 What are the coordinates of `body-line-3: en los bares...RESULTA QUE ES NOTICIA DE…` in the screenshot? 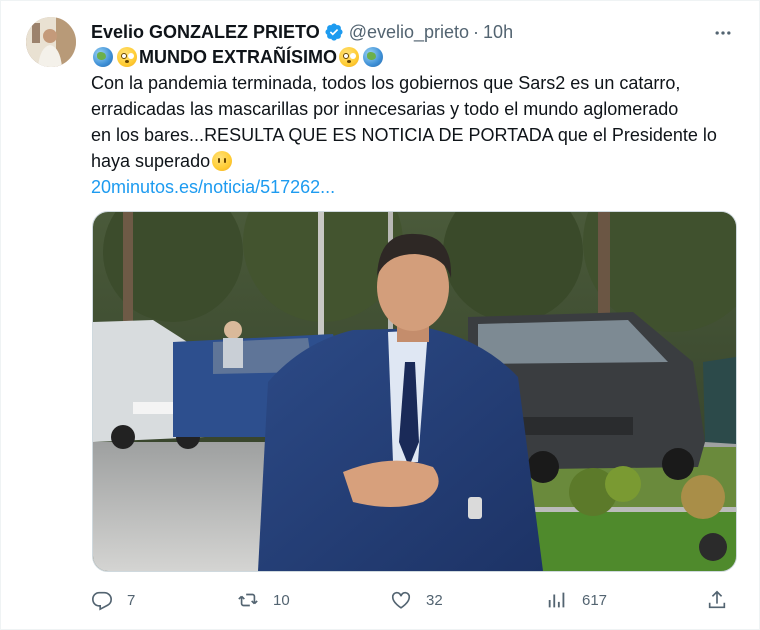 It's located at (404, 135).